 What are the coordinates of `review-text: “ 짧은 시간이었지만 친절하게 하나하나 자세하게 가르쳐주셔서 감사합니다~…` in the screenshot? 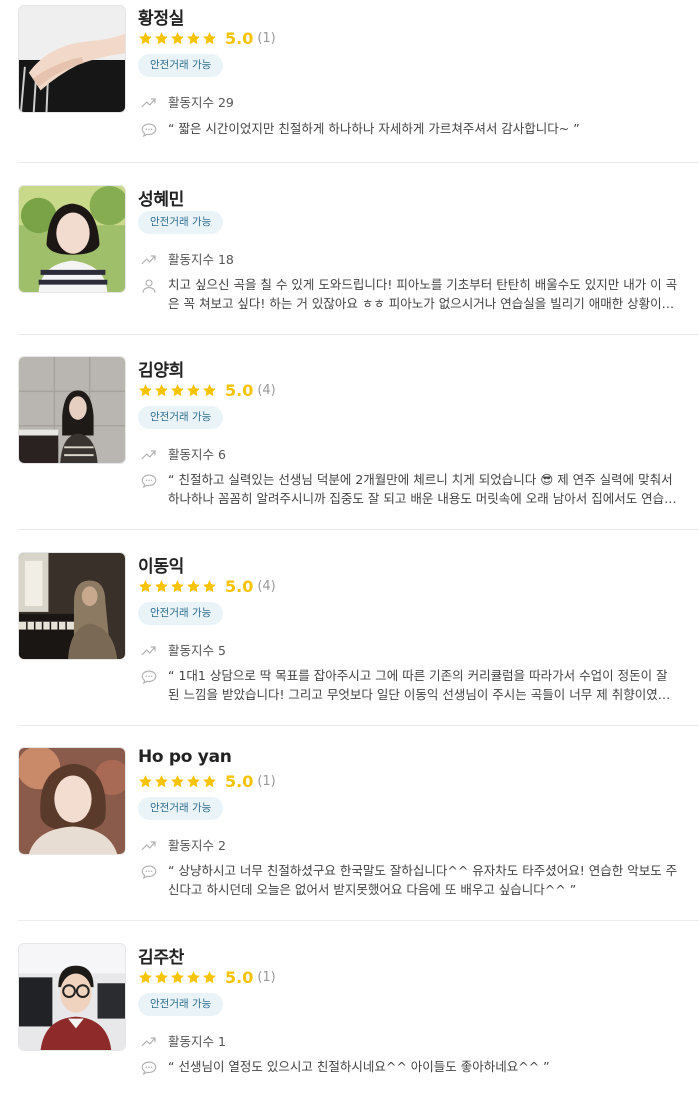 It's located at (374, 128).